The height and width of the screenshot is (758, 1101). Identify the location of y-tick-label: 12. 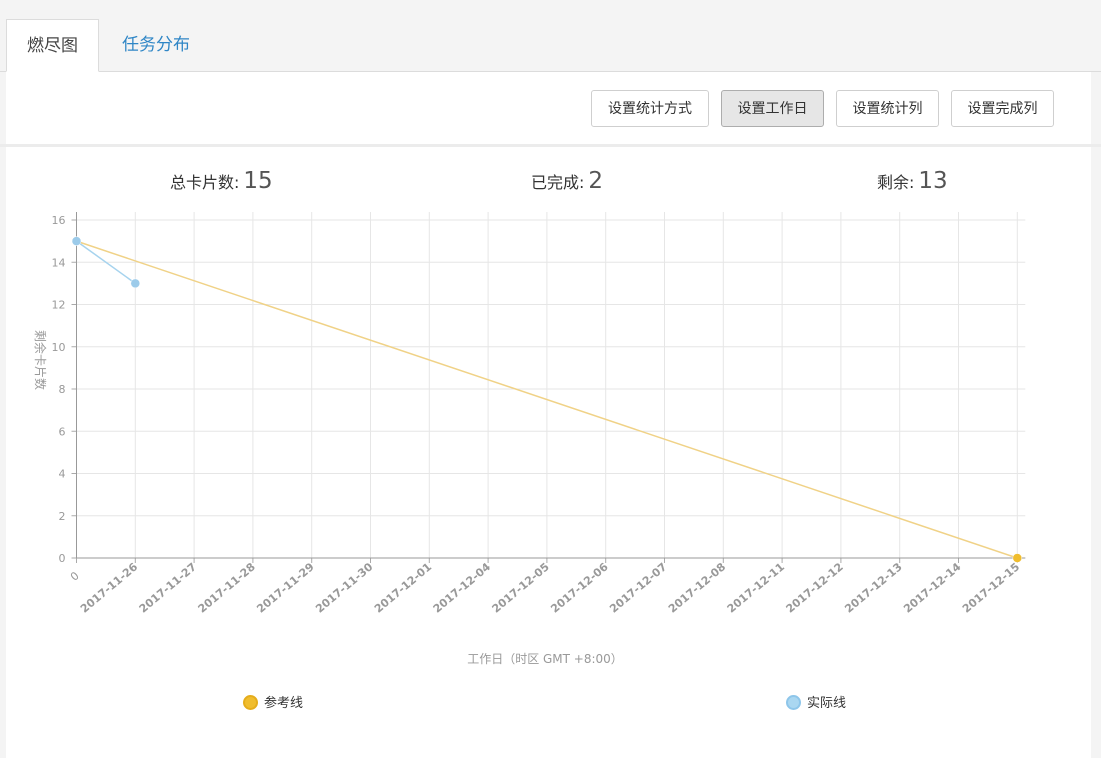
(59, 305).